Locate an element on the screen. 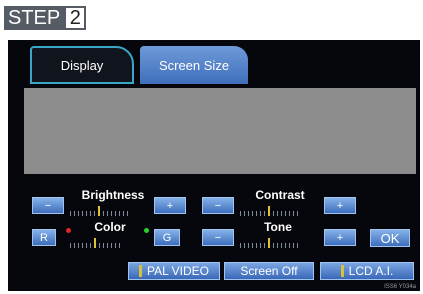 This screenshot has height=294, width=423. color-scale is located at coordinates (105, 242).